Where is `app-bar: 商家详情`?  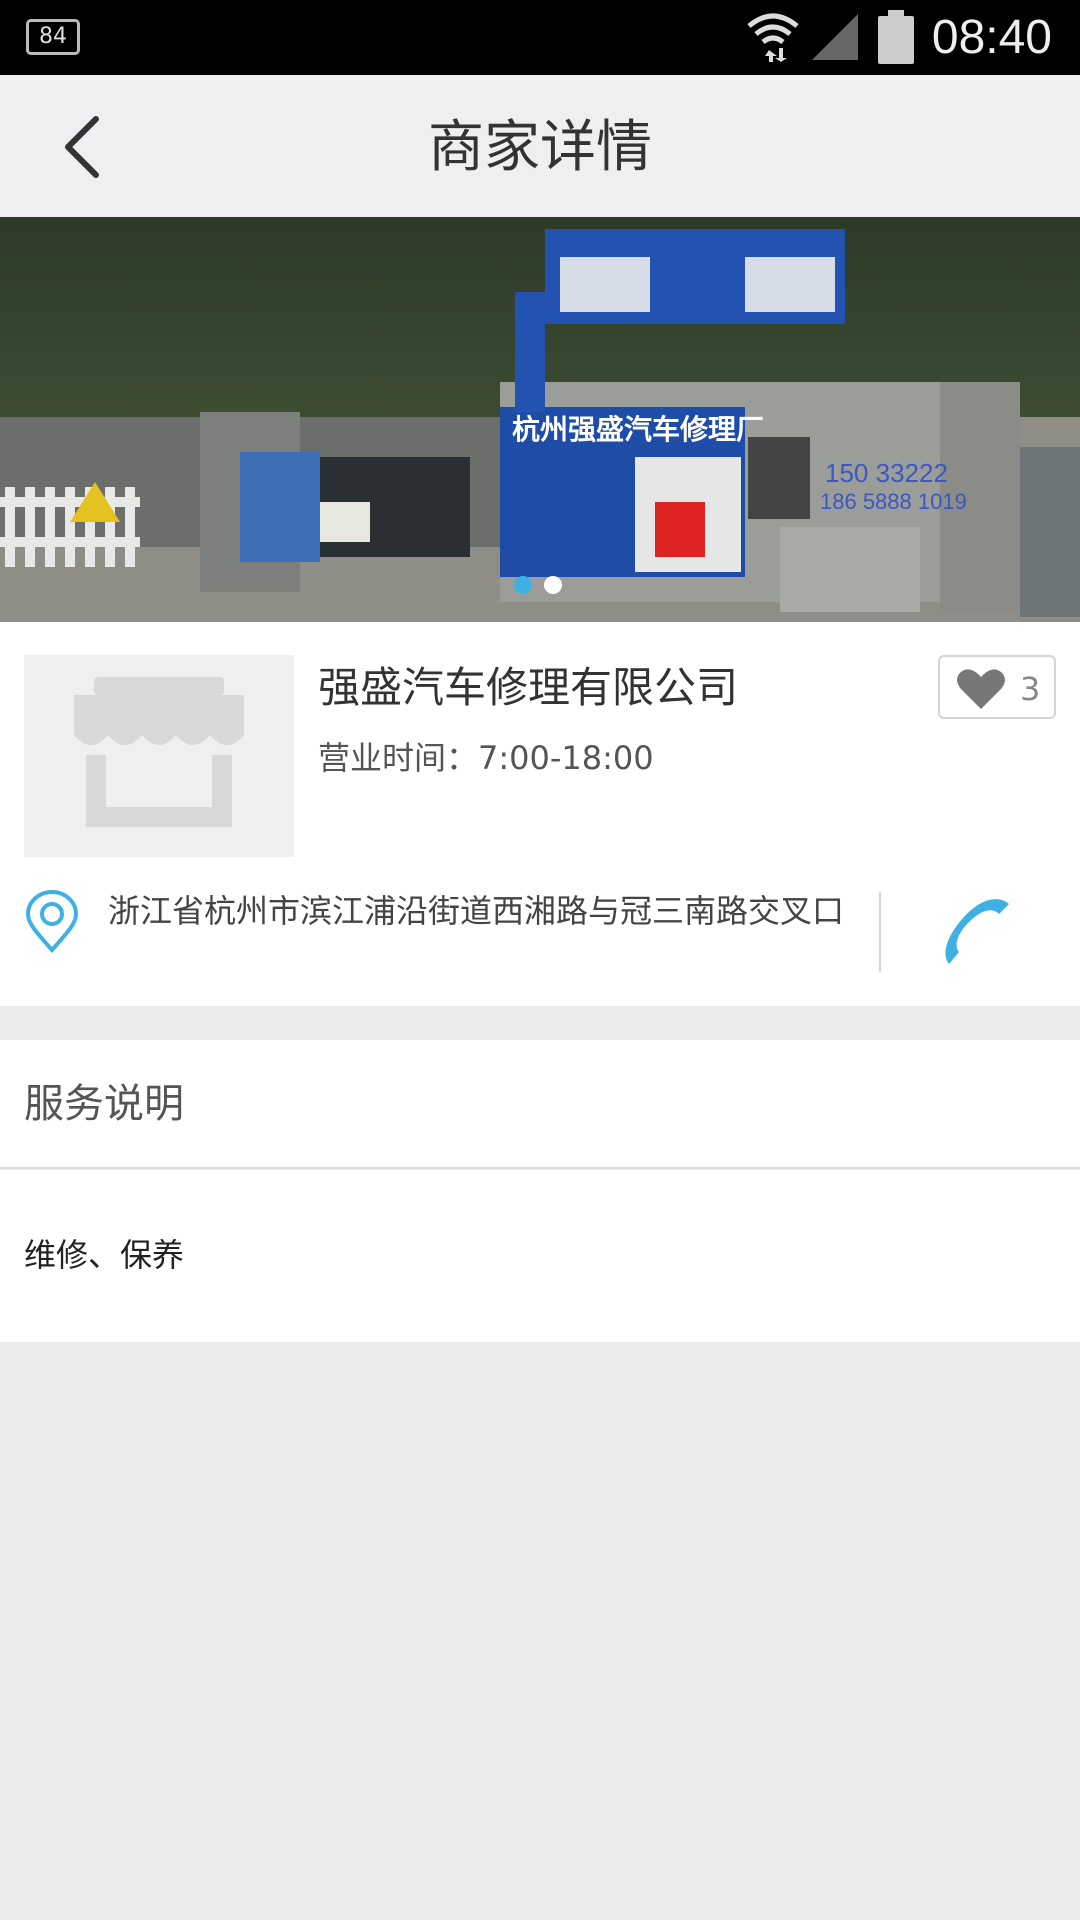 app-bar: 商家详情 is located at coordinates (540, 146).